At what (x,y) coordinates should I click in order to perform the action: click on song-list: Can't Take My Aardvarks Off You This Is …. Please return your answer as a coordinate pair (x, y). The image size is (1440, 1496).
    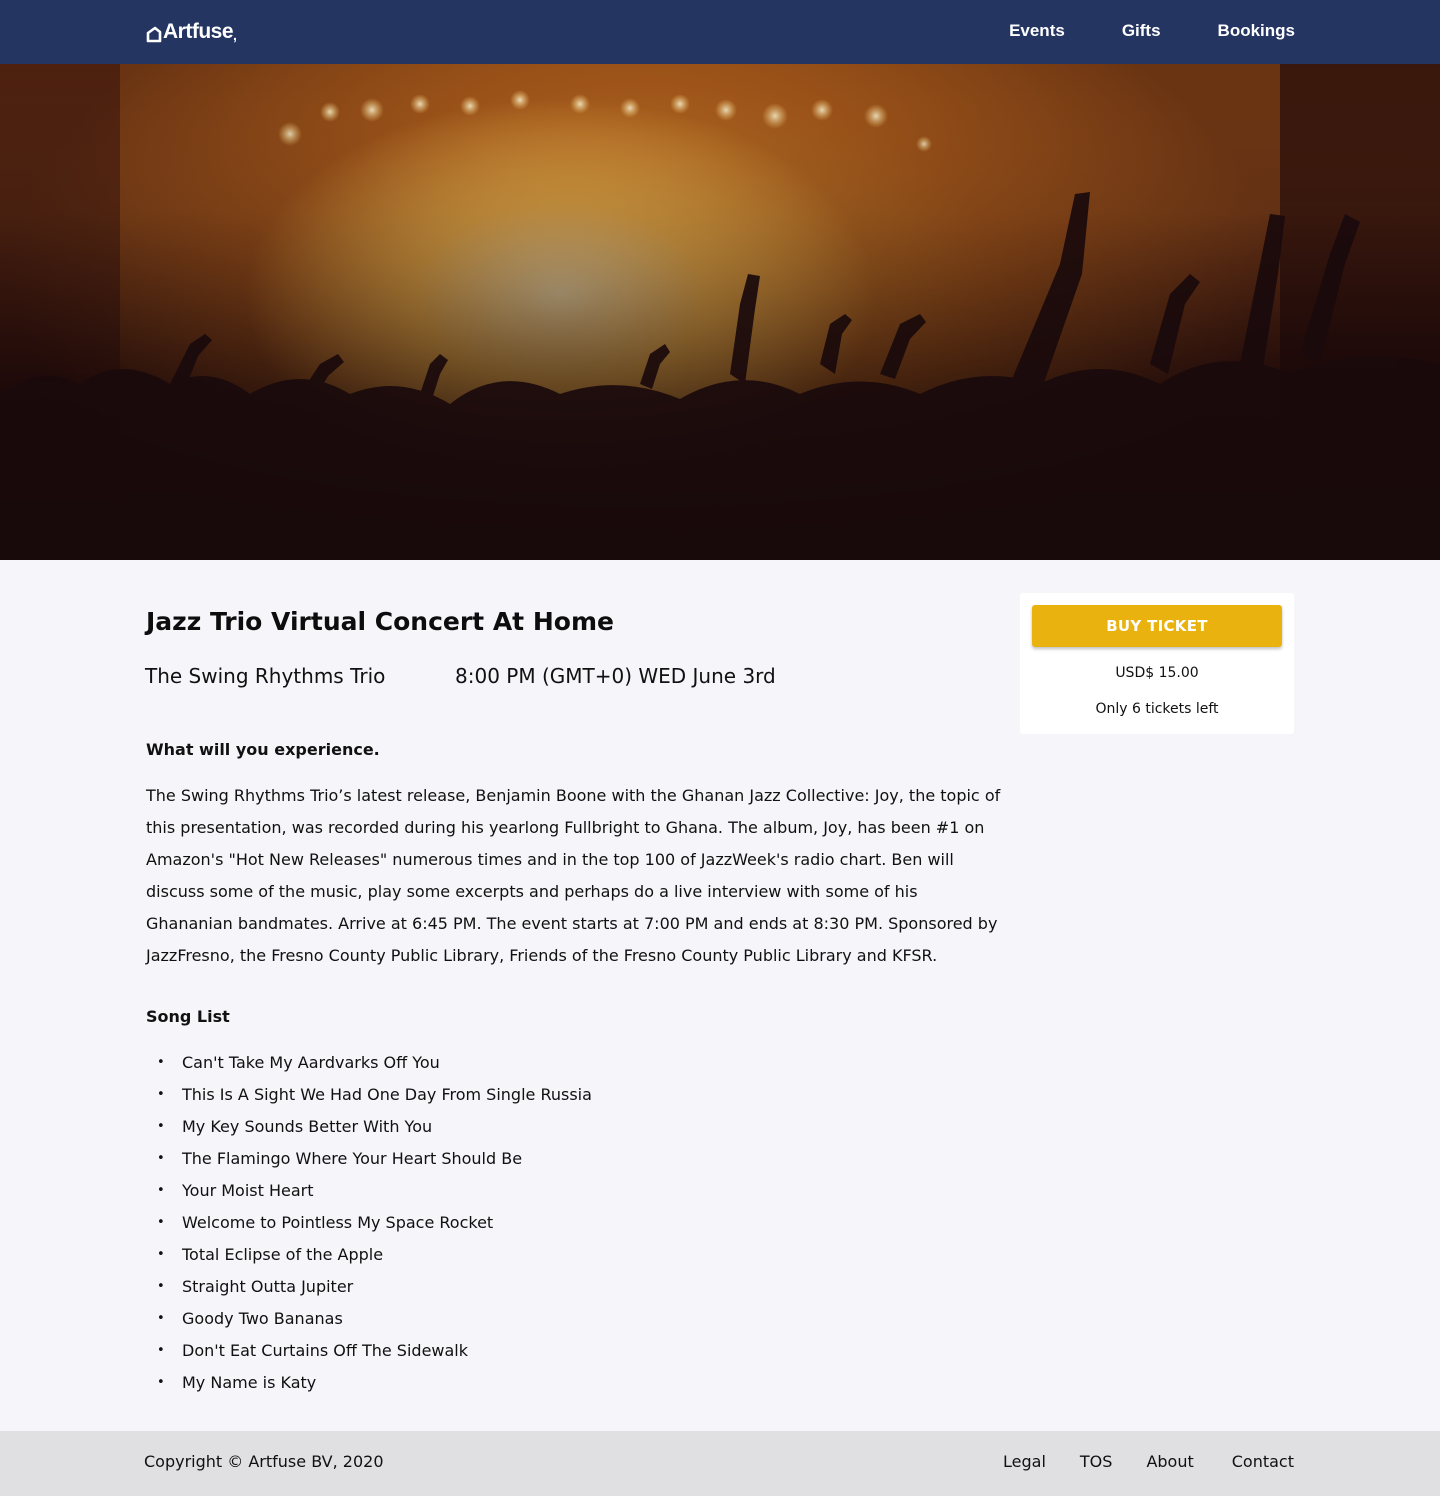
    Looking at the image, I should click on (369, 1223).